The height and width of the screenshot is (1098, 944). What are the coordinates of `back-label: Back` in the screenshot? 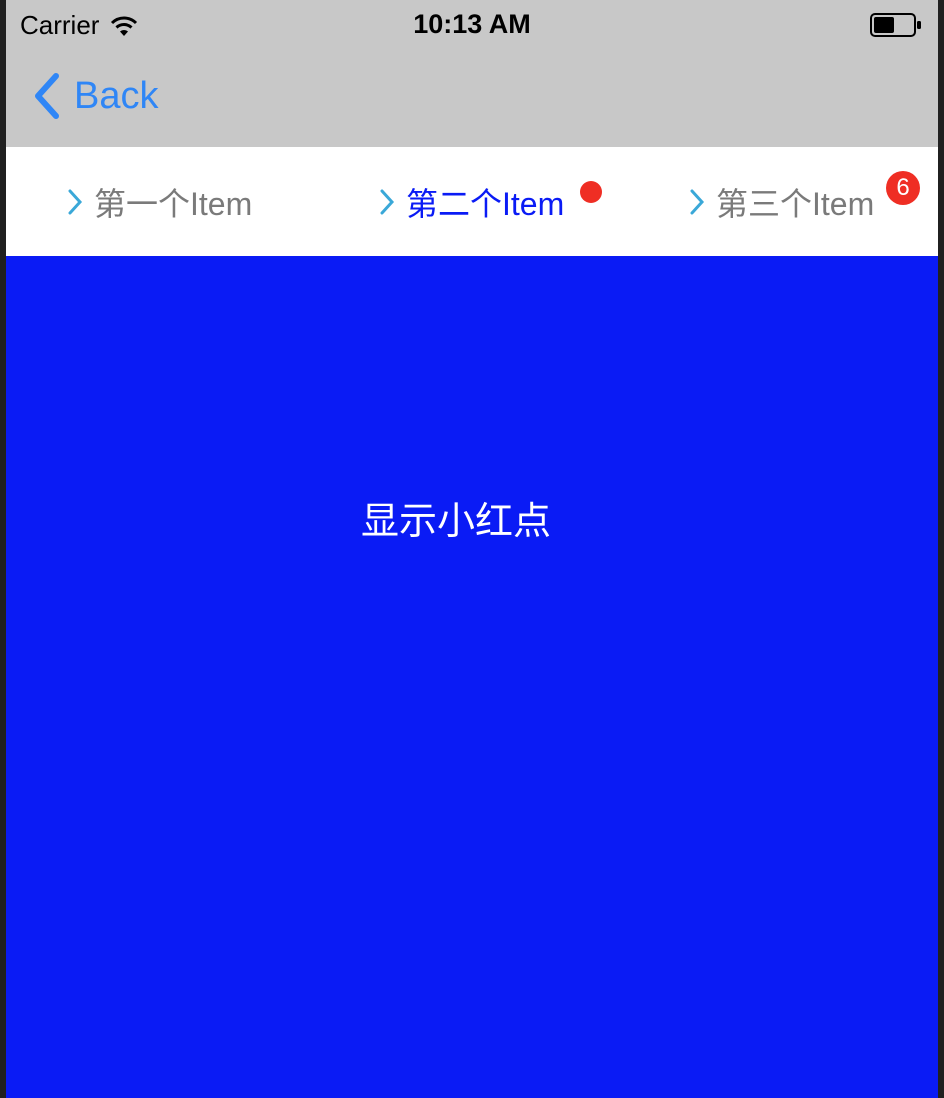 It's located at (116, 95).